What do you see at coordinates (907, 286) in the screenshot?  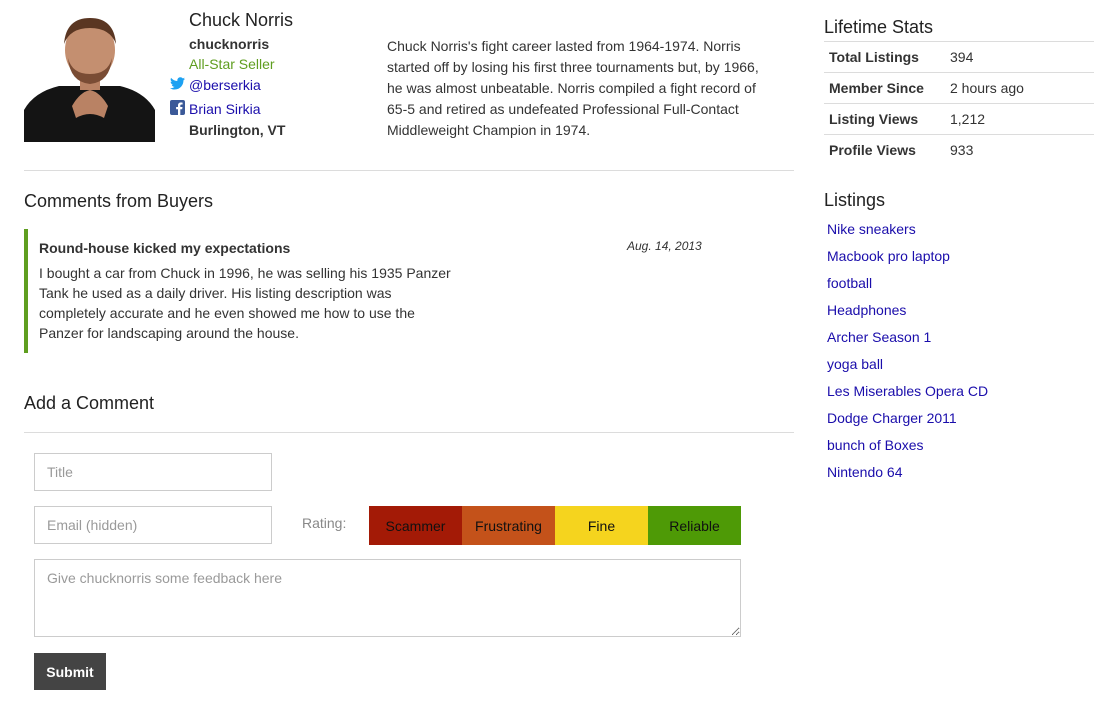 I see `list-item: football` at bounding box center [907, 286].